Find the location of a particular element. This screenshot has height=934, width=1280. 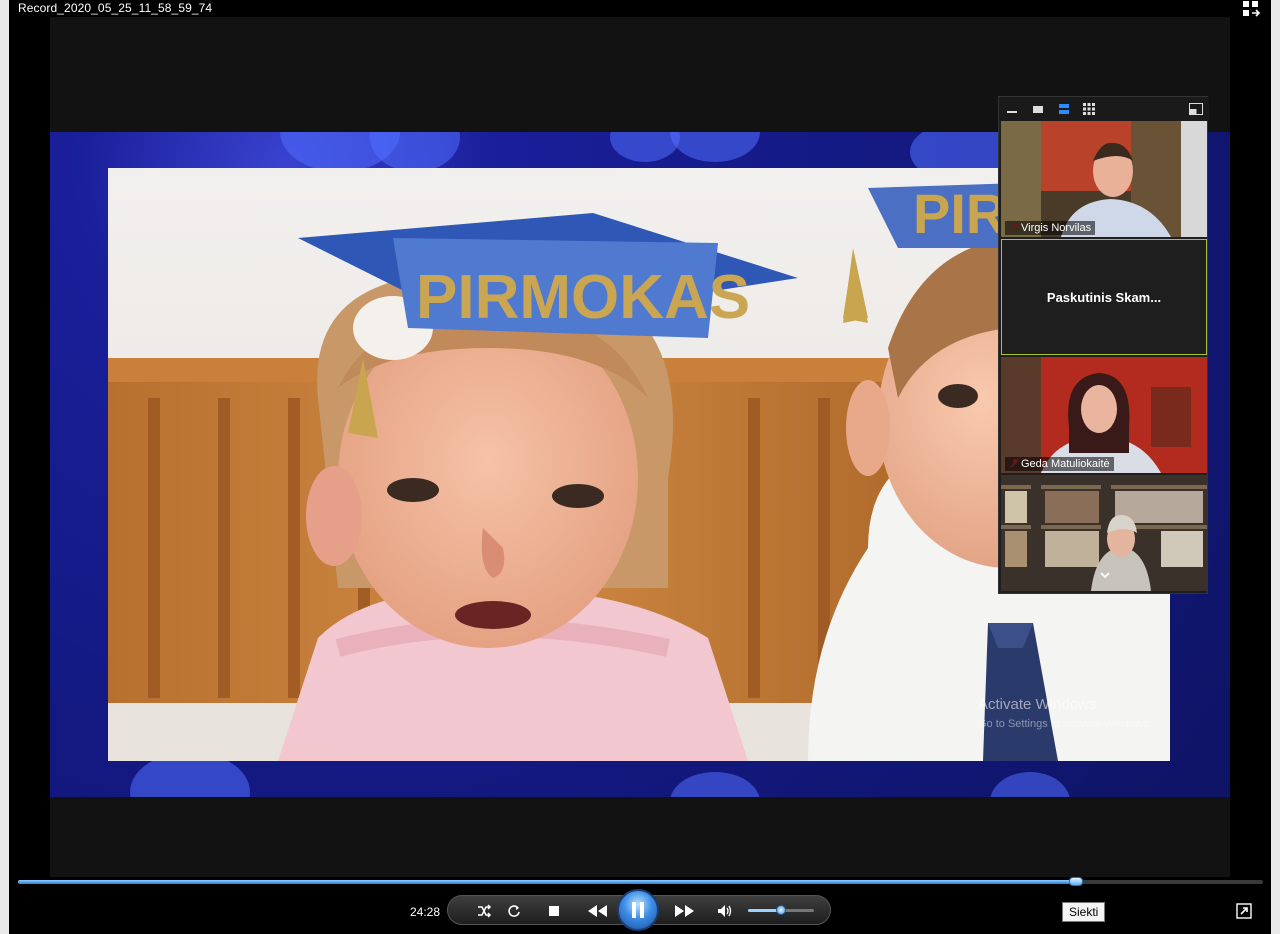

stop-icon is located at coordinates (554, 911).